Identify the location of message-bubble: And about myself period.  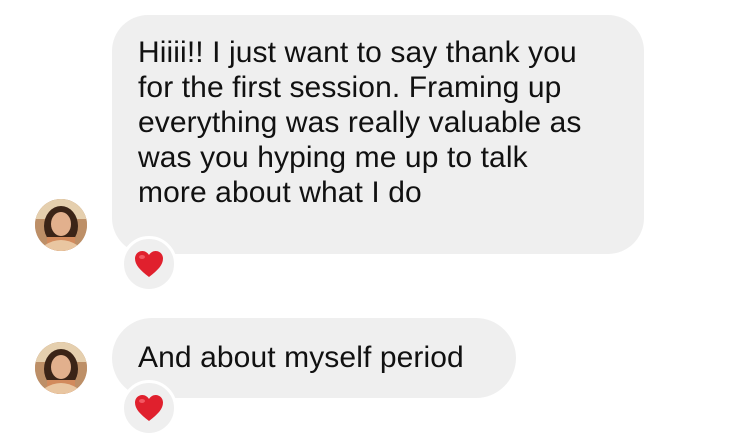
(314, 358).